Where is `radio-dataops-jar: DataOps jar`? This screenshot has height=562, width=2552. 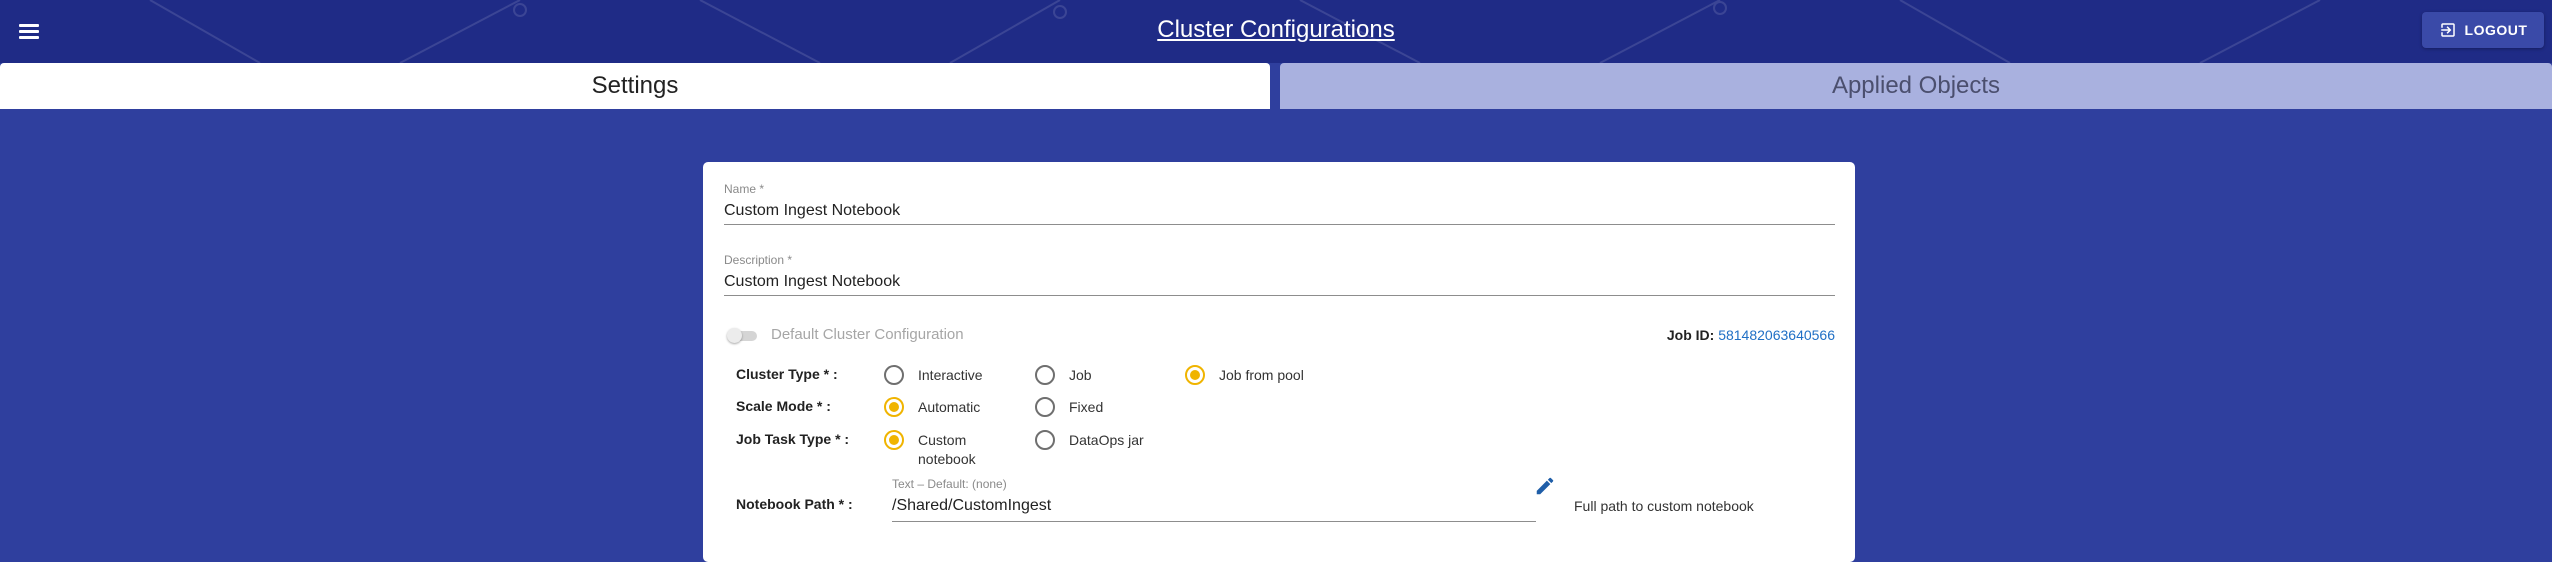
radio-dataops-jar: DataOps jar is located at coordinates (1089, 440).